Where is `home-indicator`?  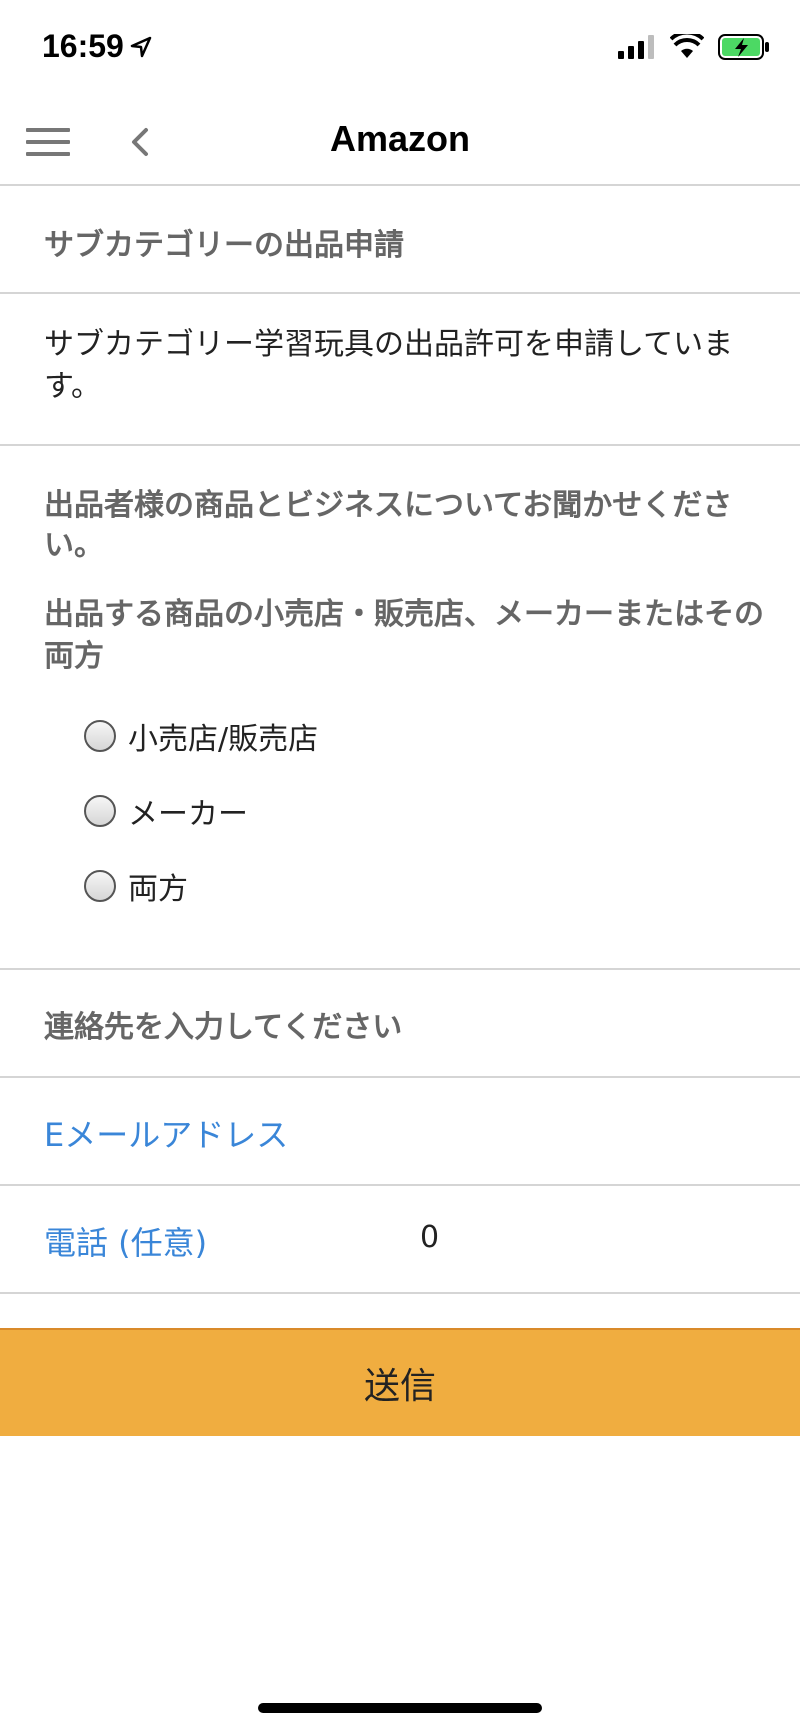
home-indicator is located at coordinates (400, 1708).